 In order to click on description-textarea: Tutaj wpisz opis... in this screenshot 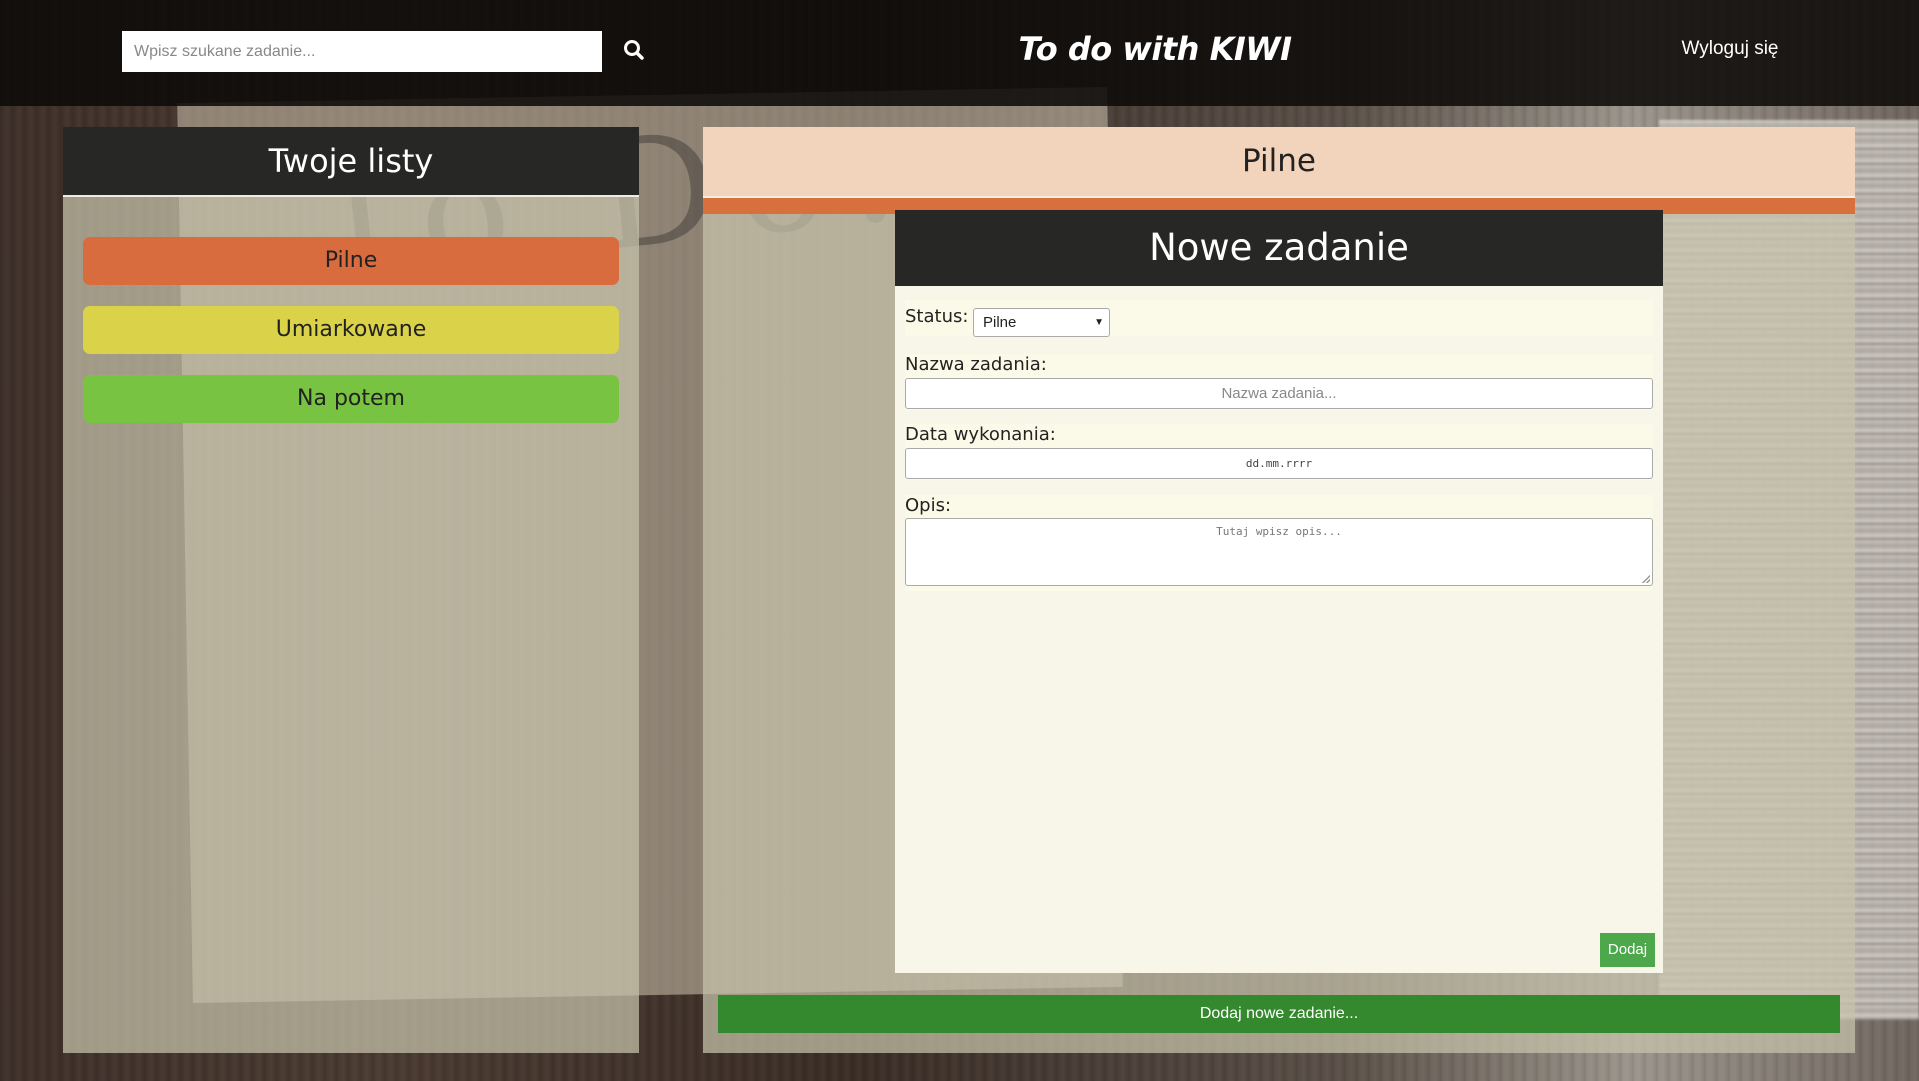, I will do `click(1279, 552)`.